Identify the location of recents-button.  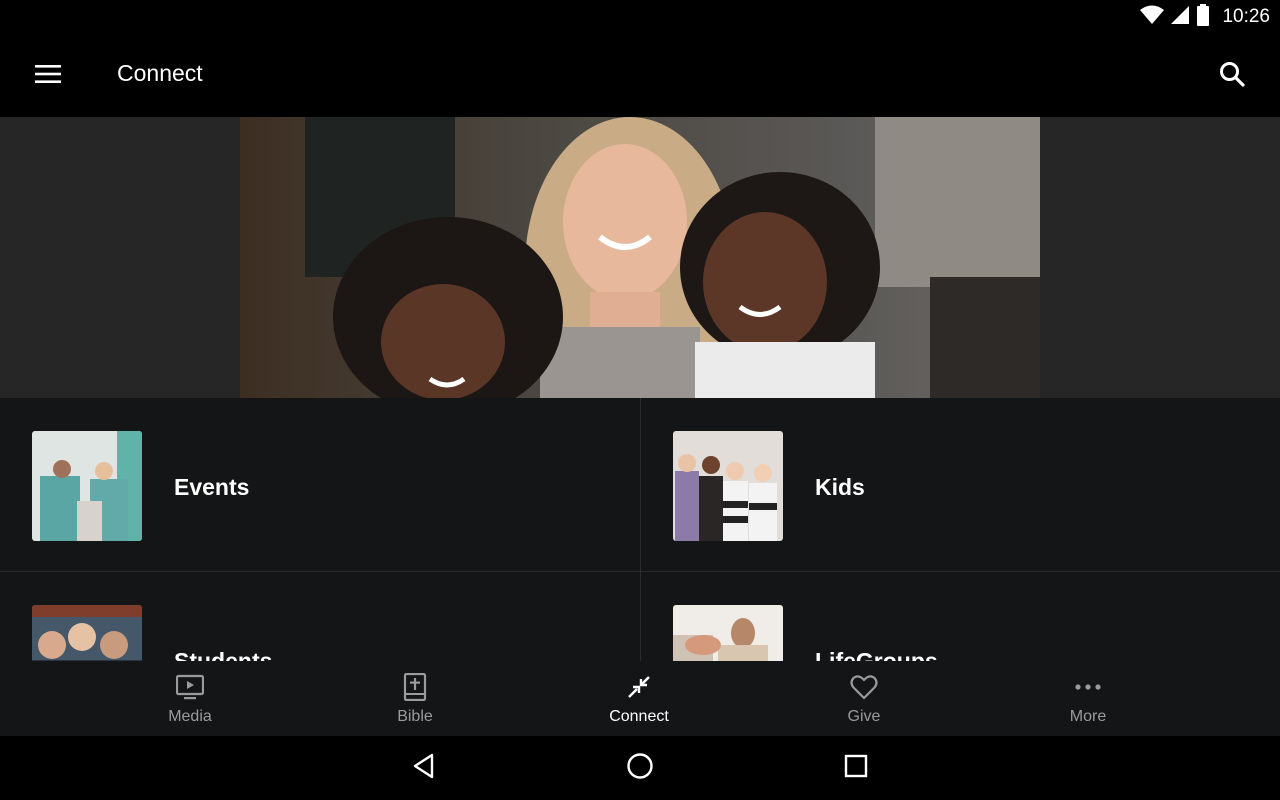
(856, 768).